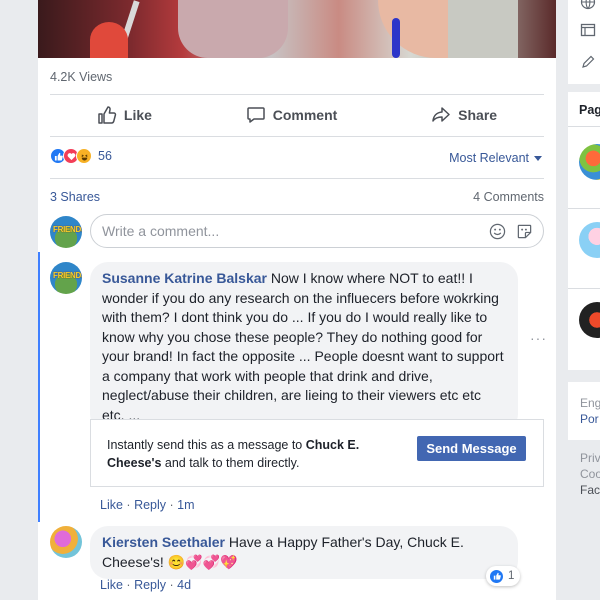 This screenshot has height=600, width=600. What do you see at coordinates (590, 458) in the screenshot?
I see `footer-link: Priv` at bounding box center [590, 458].